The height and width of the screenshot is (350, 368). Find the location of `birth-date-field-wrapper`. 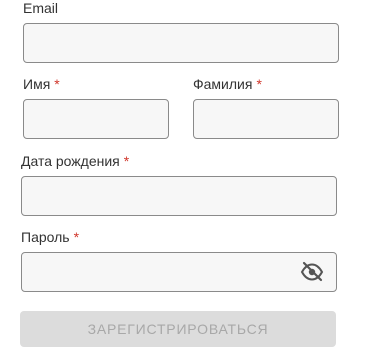

birth-date-field-wrapper is located at coordinates (179, 196).